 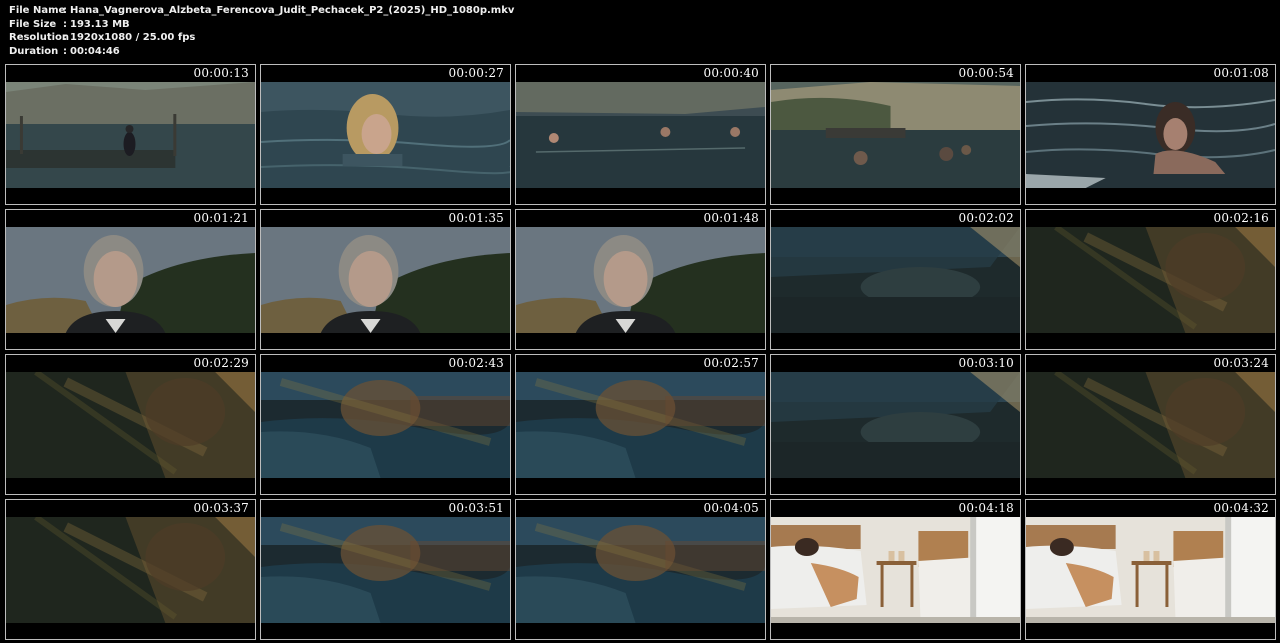 What do you see at coordinates (1241, 73) in the screenshot?
I see `timecode: 00:01:08` at bounding box center [1241, 73].